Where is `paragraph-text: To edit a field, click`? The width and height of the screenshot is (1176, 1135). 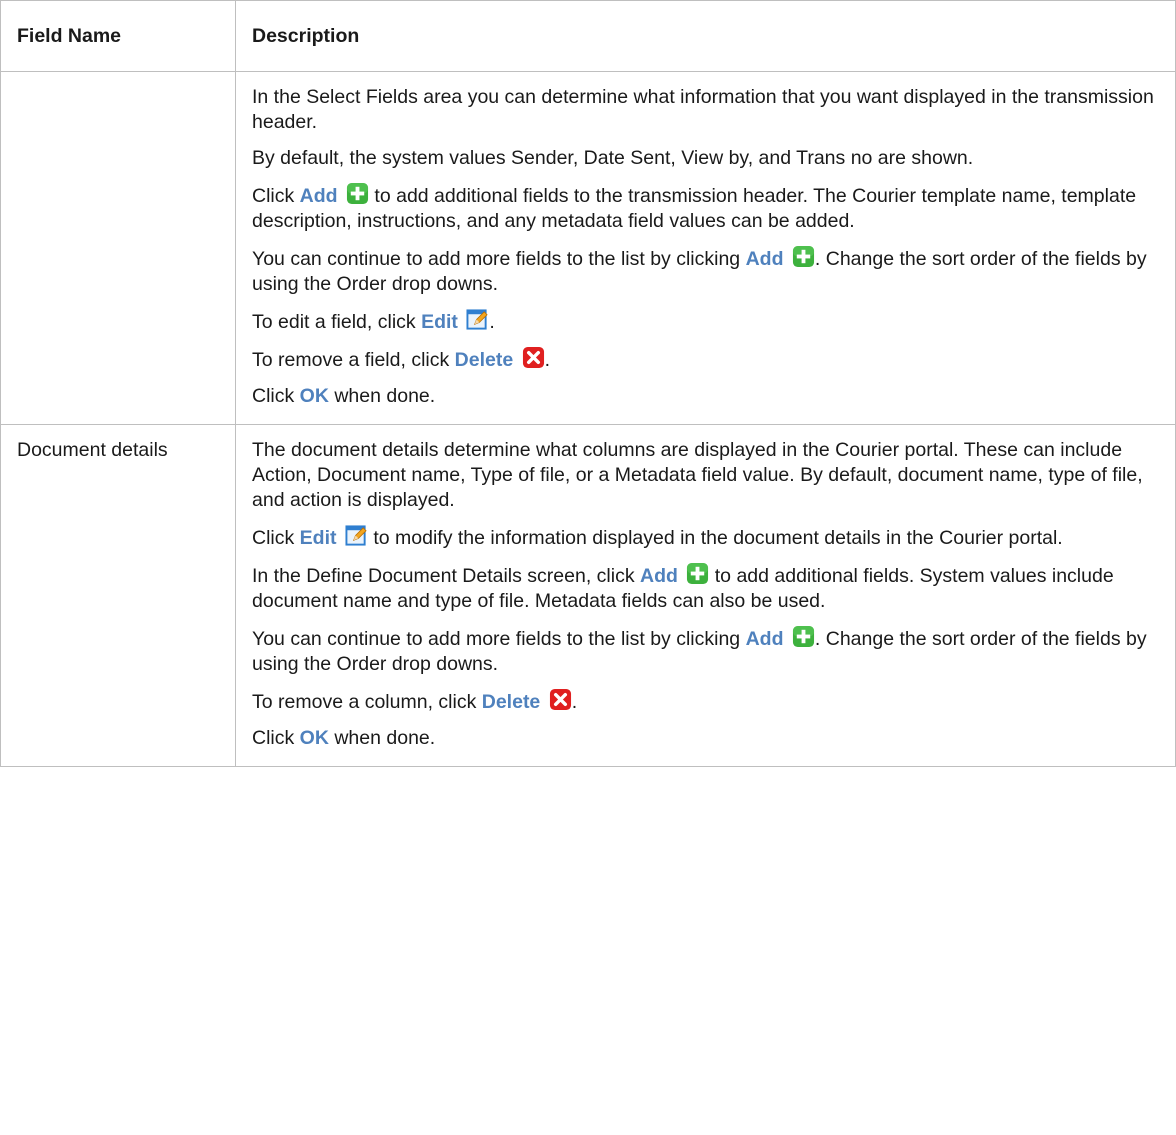 paragraph-text: To edit a field, click is located at coordinates (337, 322).